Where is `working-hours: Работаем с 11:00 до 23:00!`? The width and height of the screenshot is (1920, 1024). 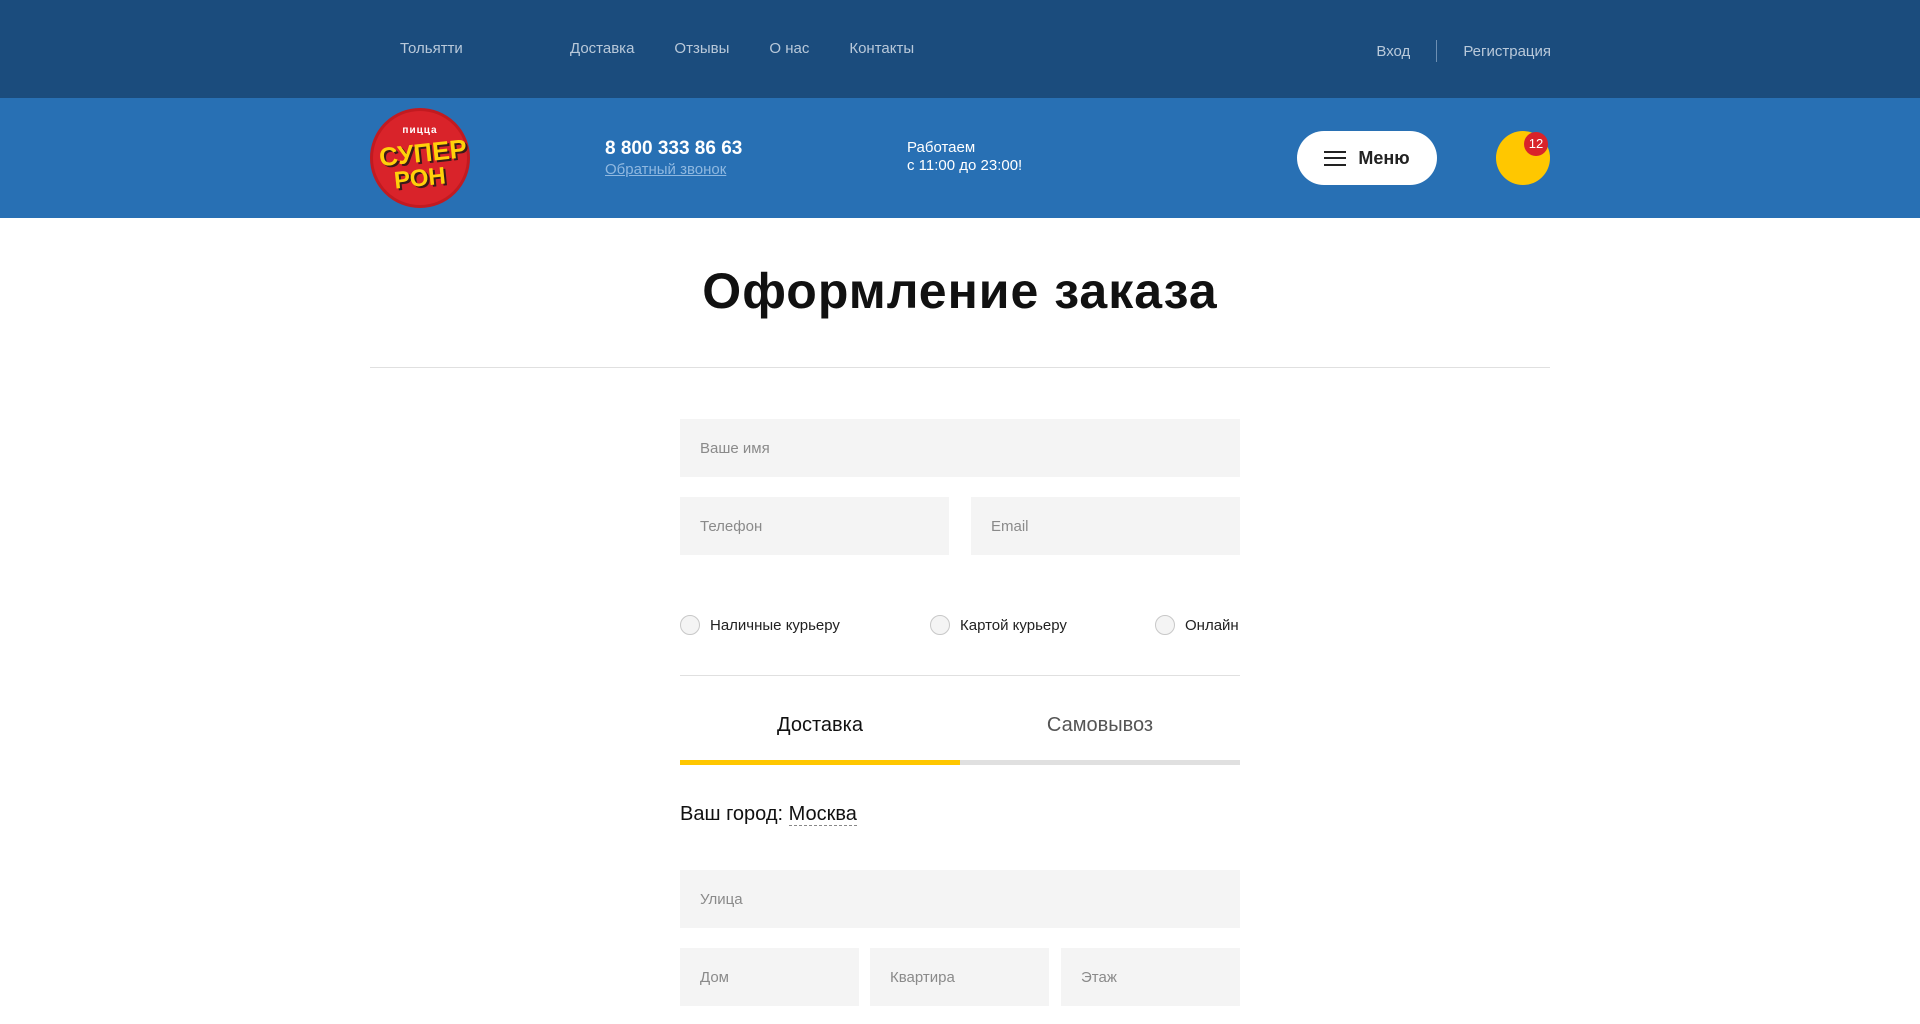
working-hours: Работаем с 11:00 до 23:00! is located at coordinates (964, 157).